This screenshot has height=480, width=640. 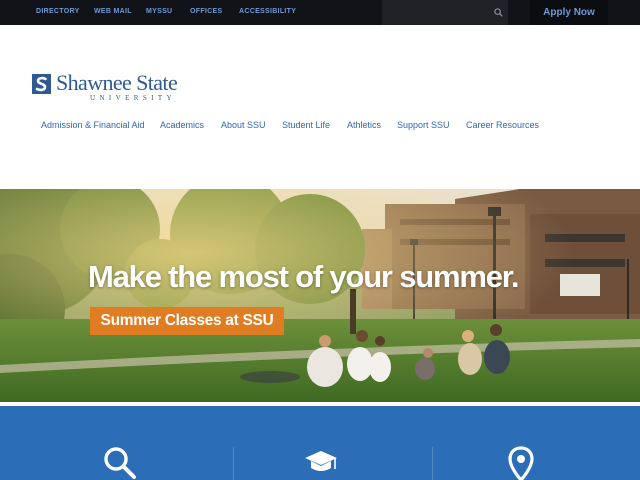 I want to click on nav-athletics: Athletics, so click(x=364, y=125).